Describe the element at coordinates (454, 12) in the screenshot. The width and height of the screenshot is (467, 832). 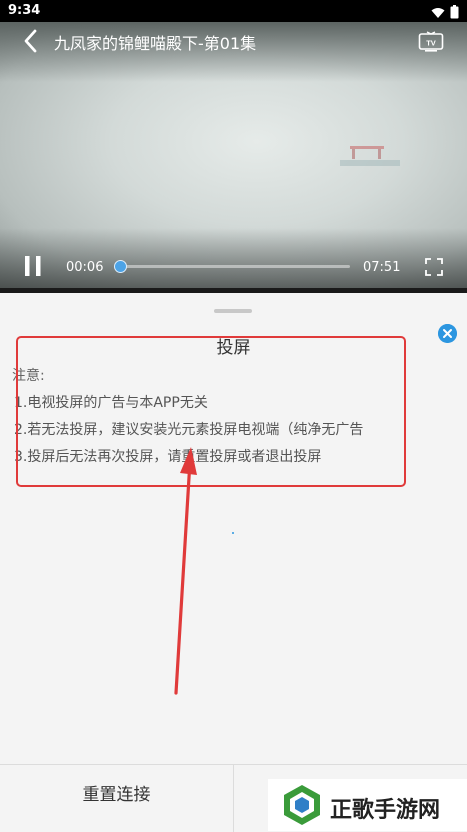
I see `battery-icon` at that location.